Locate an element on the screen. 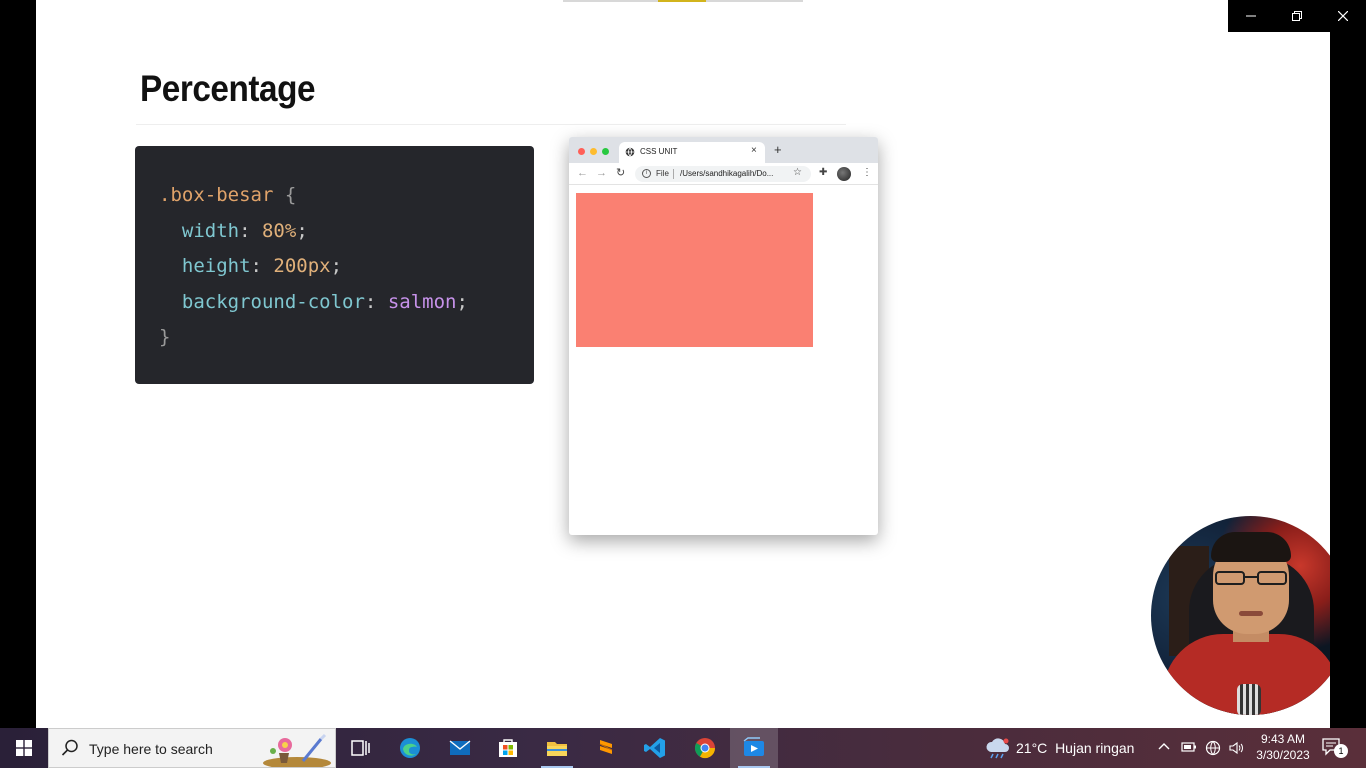  store-icon is located at coordinates (508, 748).